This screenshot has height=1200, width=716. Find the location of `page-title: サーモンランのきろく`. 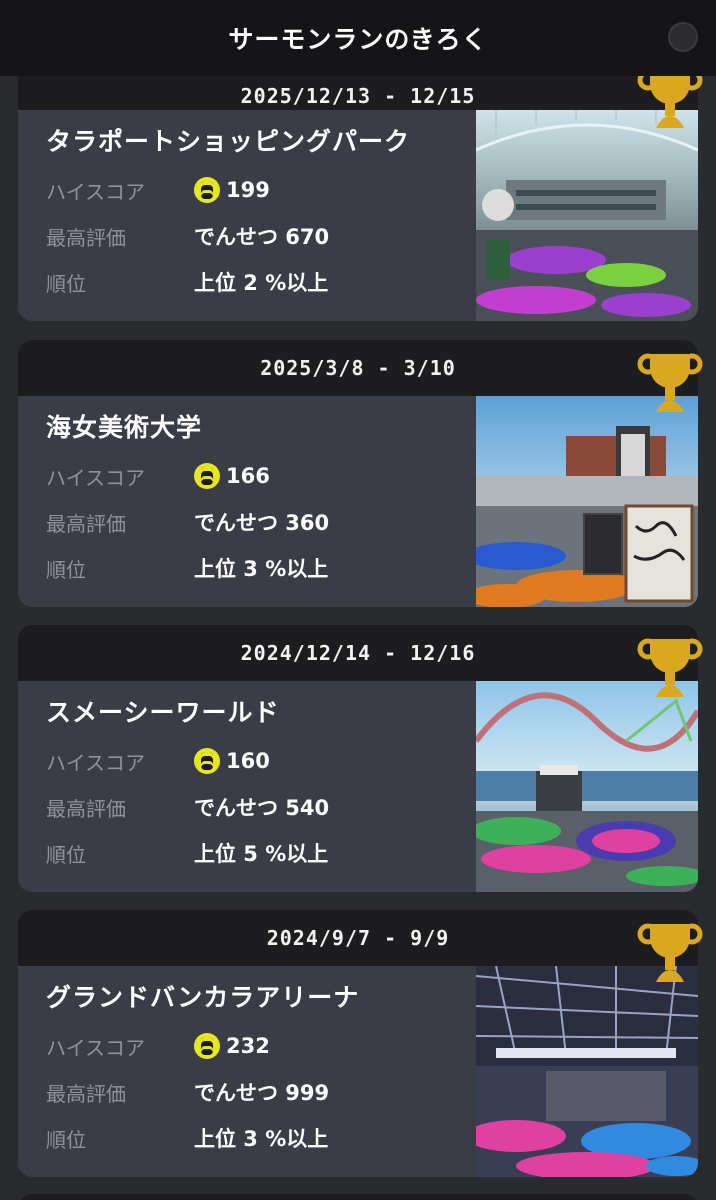

page-title: サーモンランのきろく is located at coordinates (358, 39).